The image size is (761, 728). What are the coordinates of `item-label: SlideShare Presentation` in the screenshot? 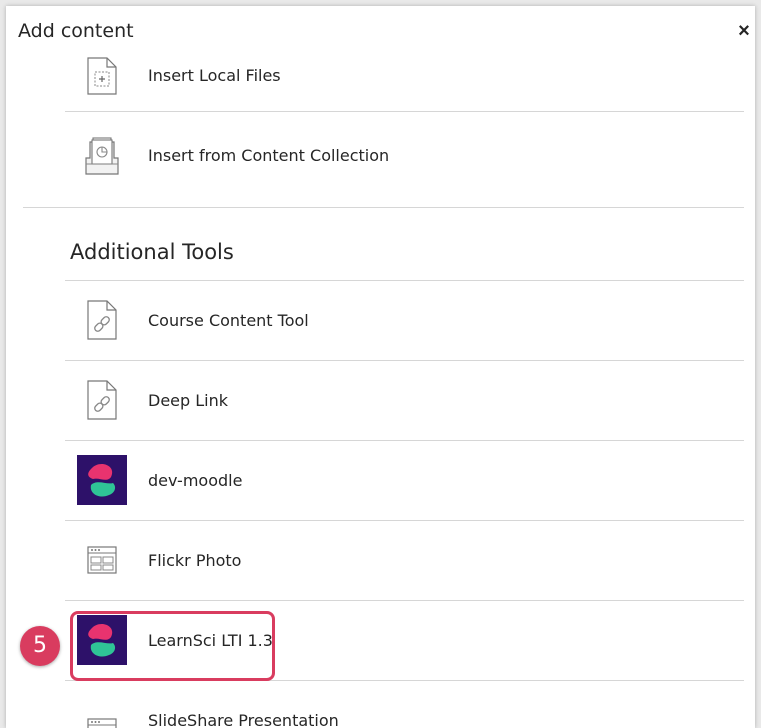 It's located at (243, 719).